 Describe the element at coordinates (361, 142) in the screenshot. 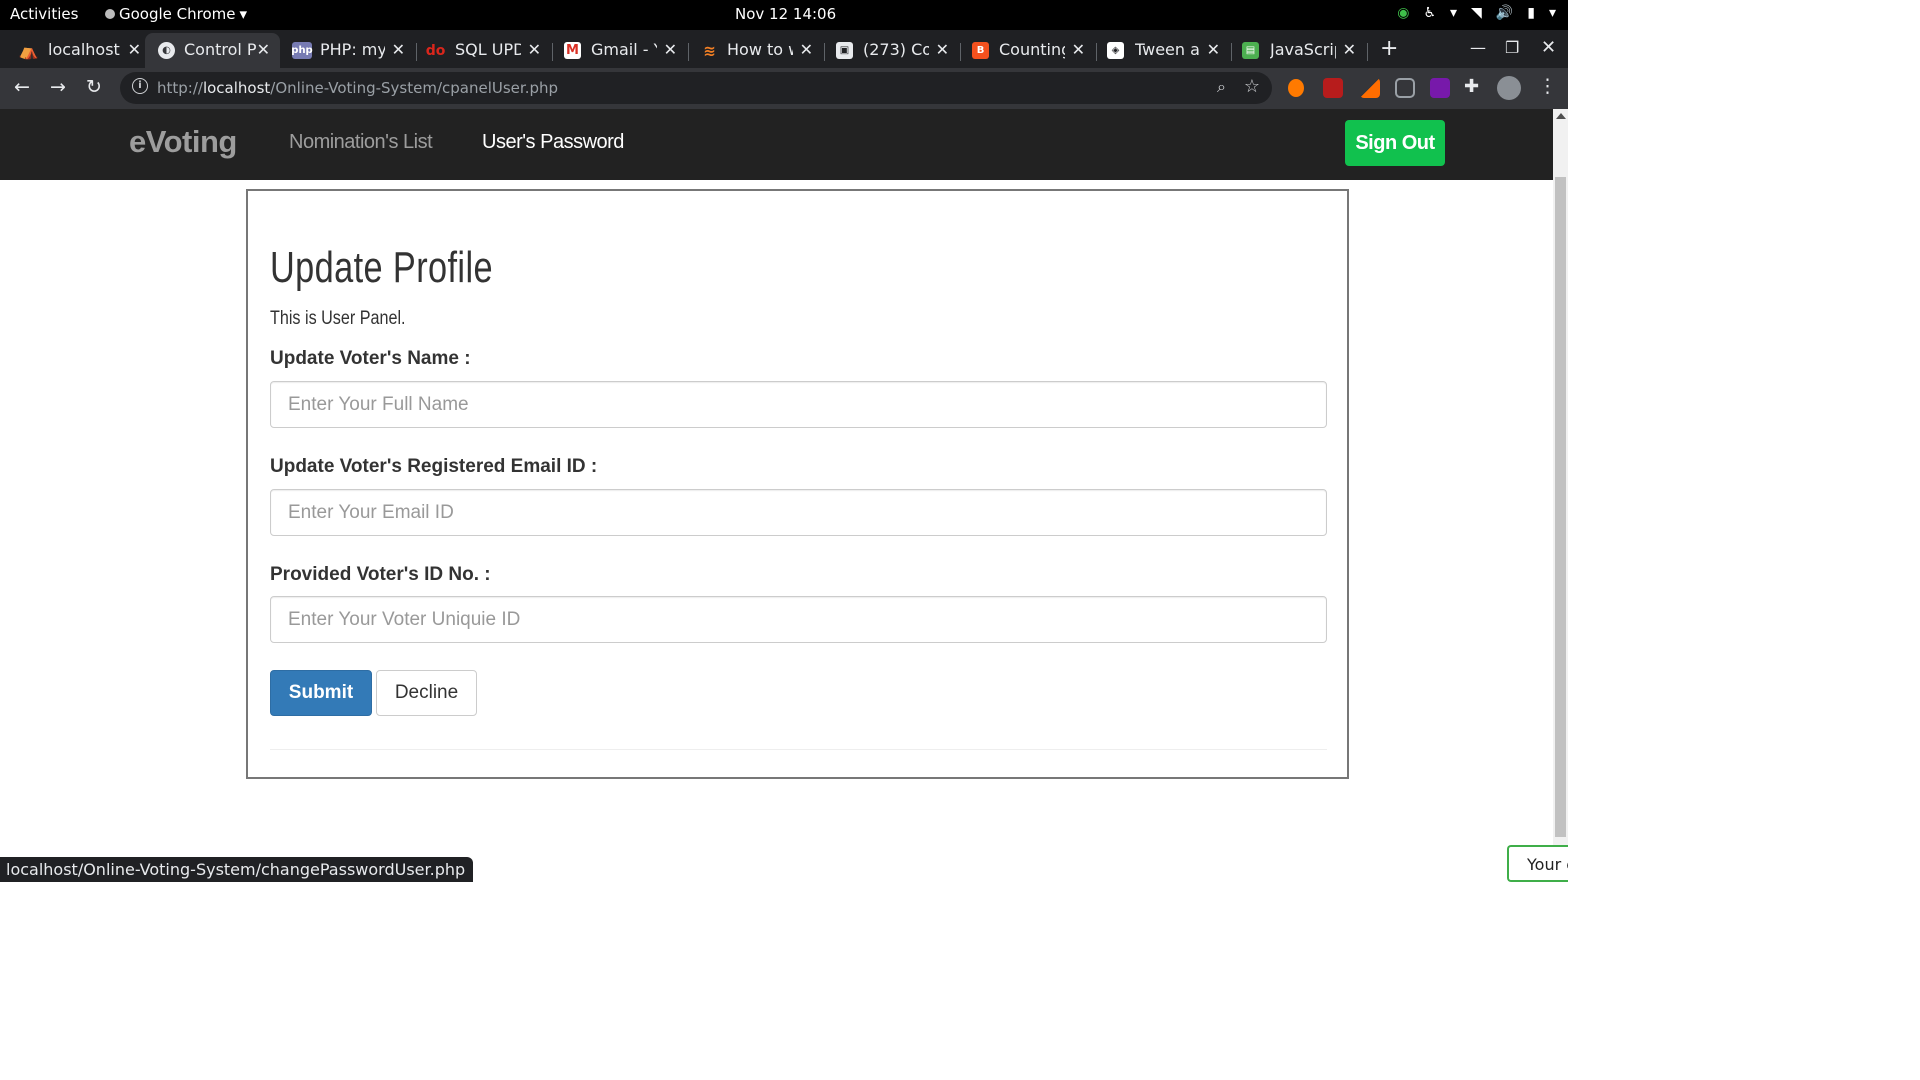

I see `nav-nominations-list: Nomination's List` at that location.